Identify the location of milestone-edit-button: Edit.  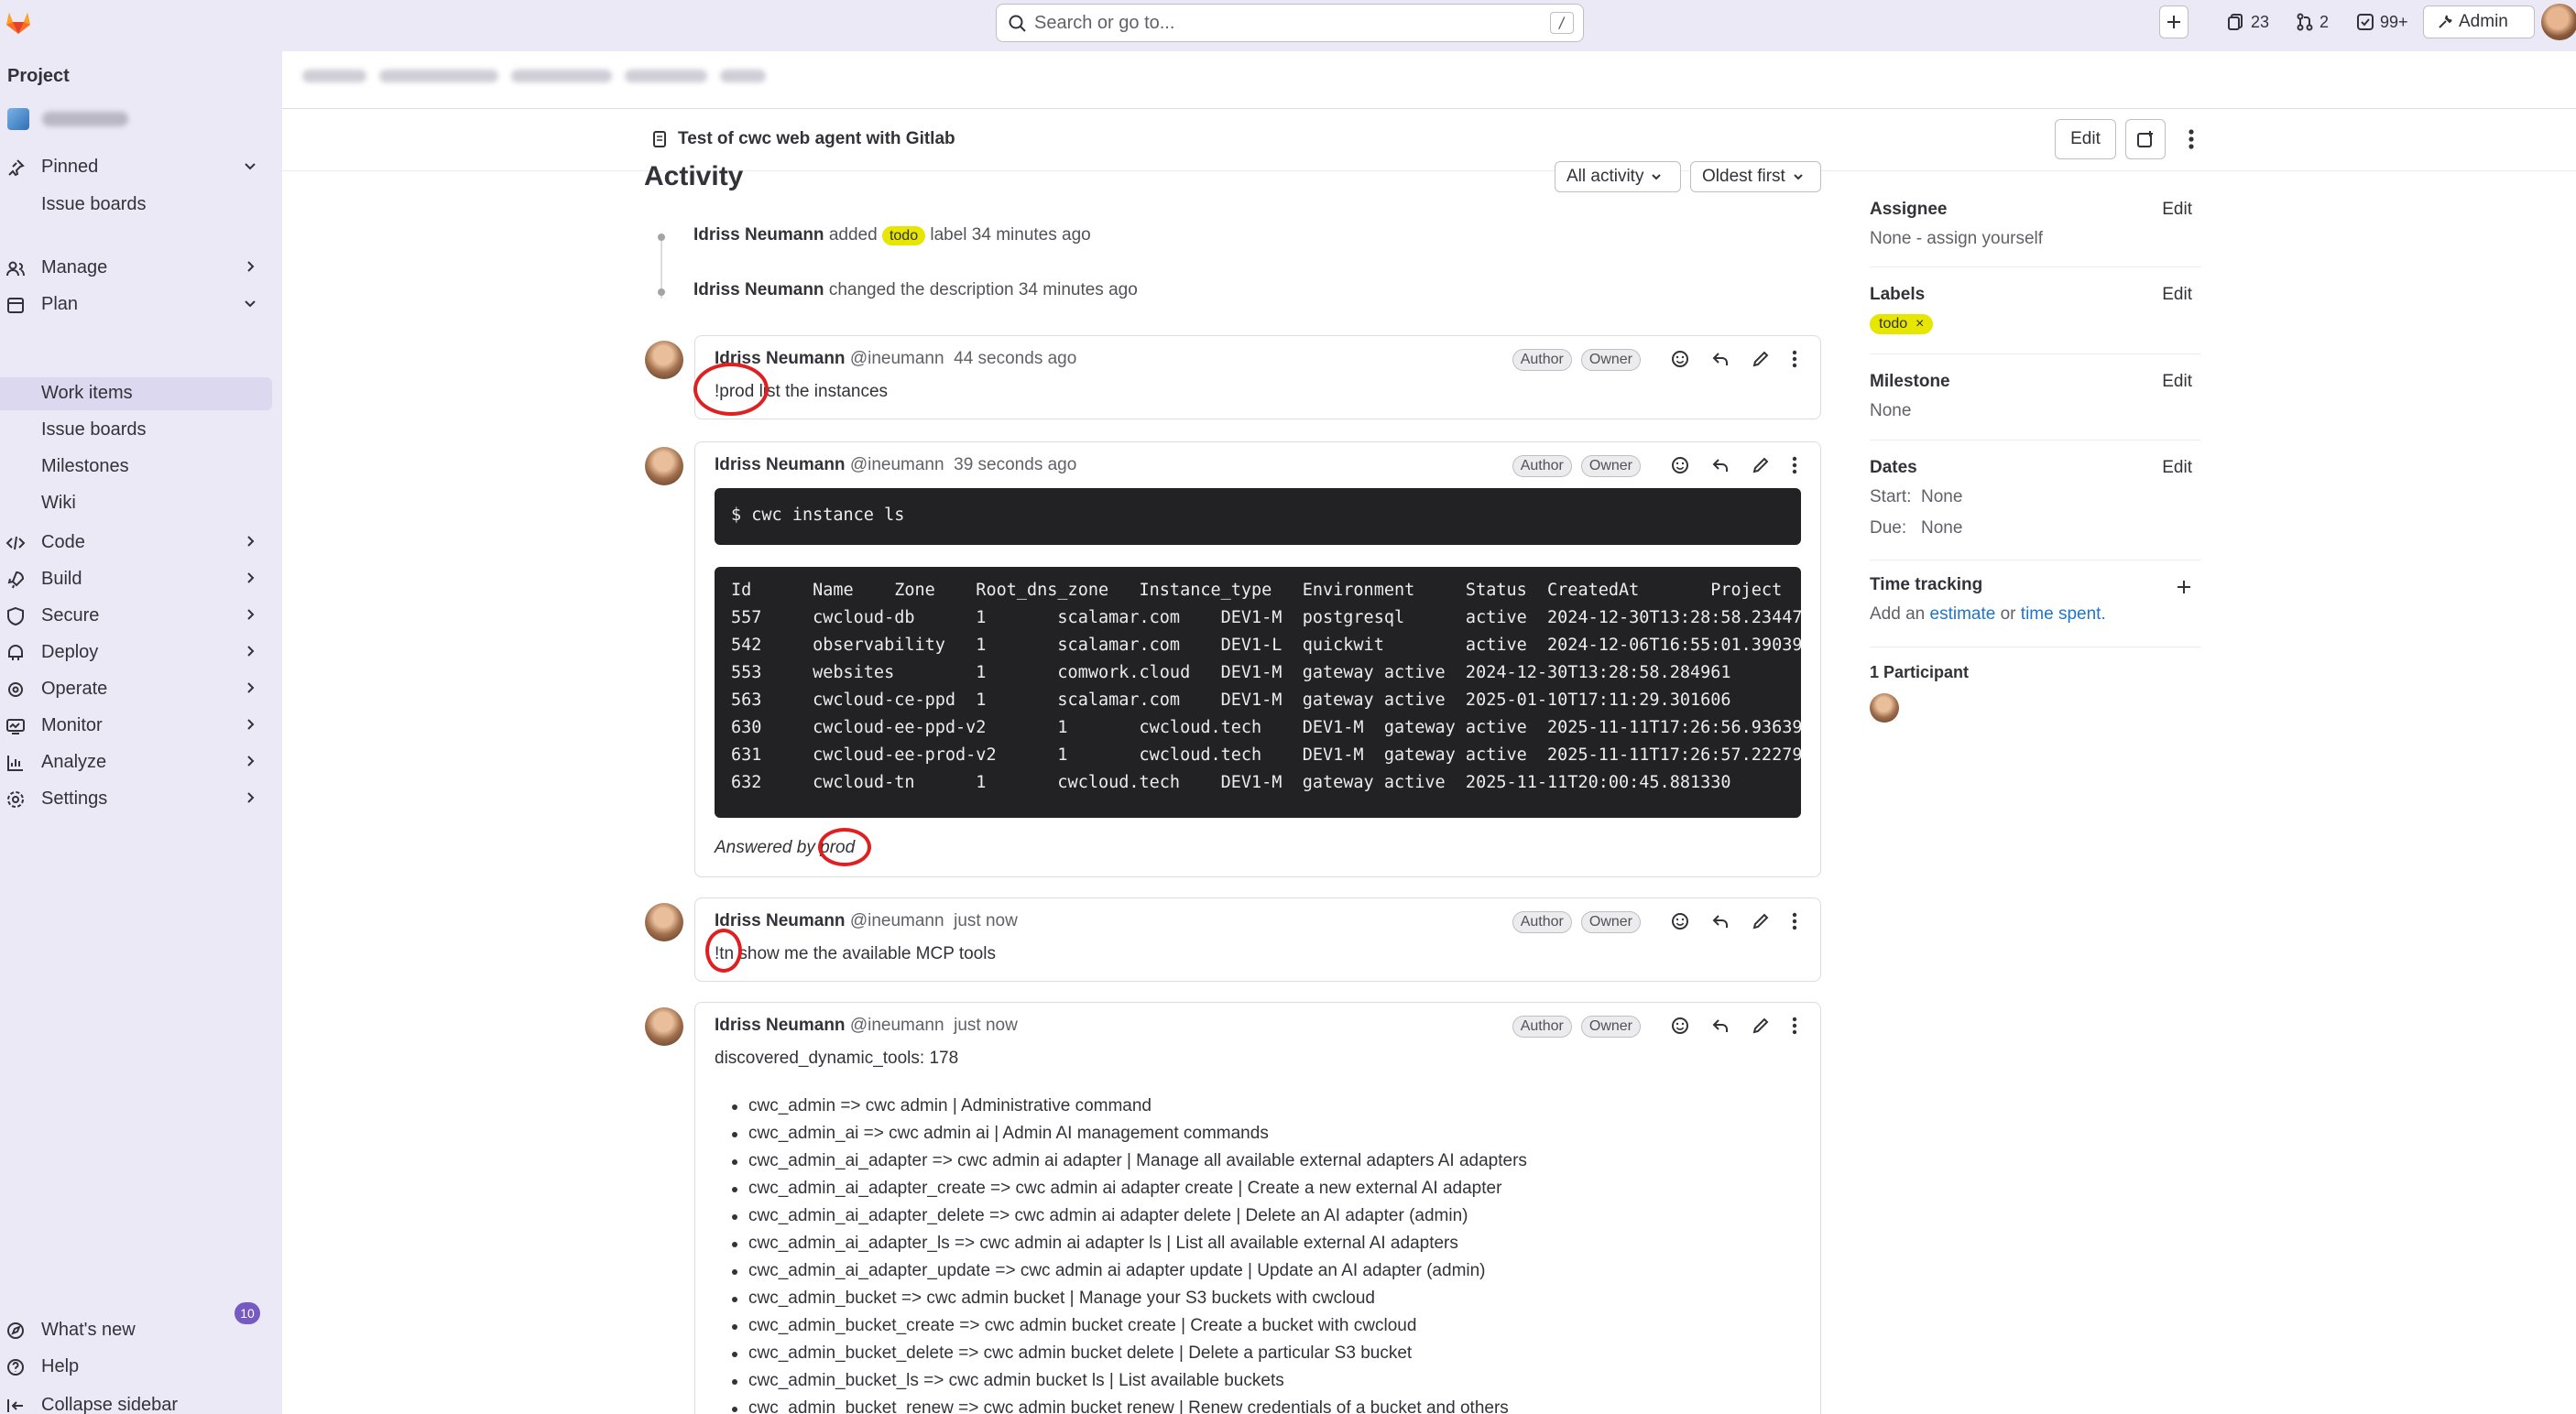
(2177, 382).